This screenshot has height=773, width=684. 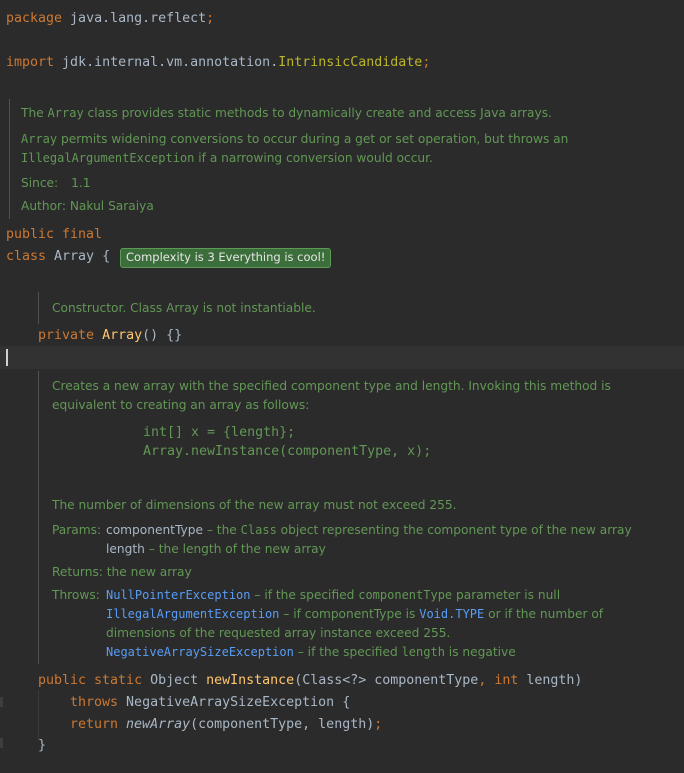 I want to click on param-name: length, so click(x=125, y=549).